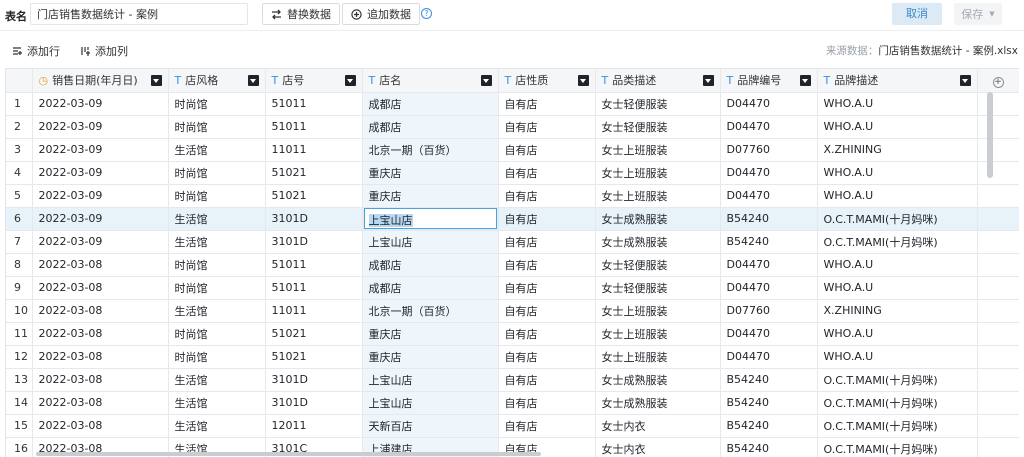  Describe the element at coordinates (139, 14) in the screenshot. I see `table-name-input` at that location.